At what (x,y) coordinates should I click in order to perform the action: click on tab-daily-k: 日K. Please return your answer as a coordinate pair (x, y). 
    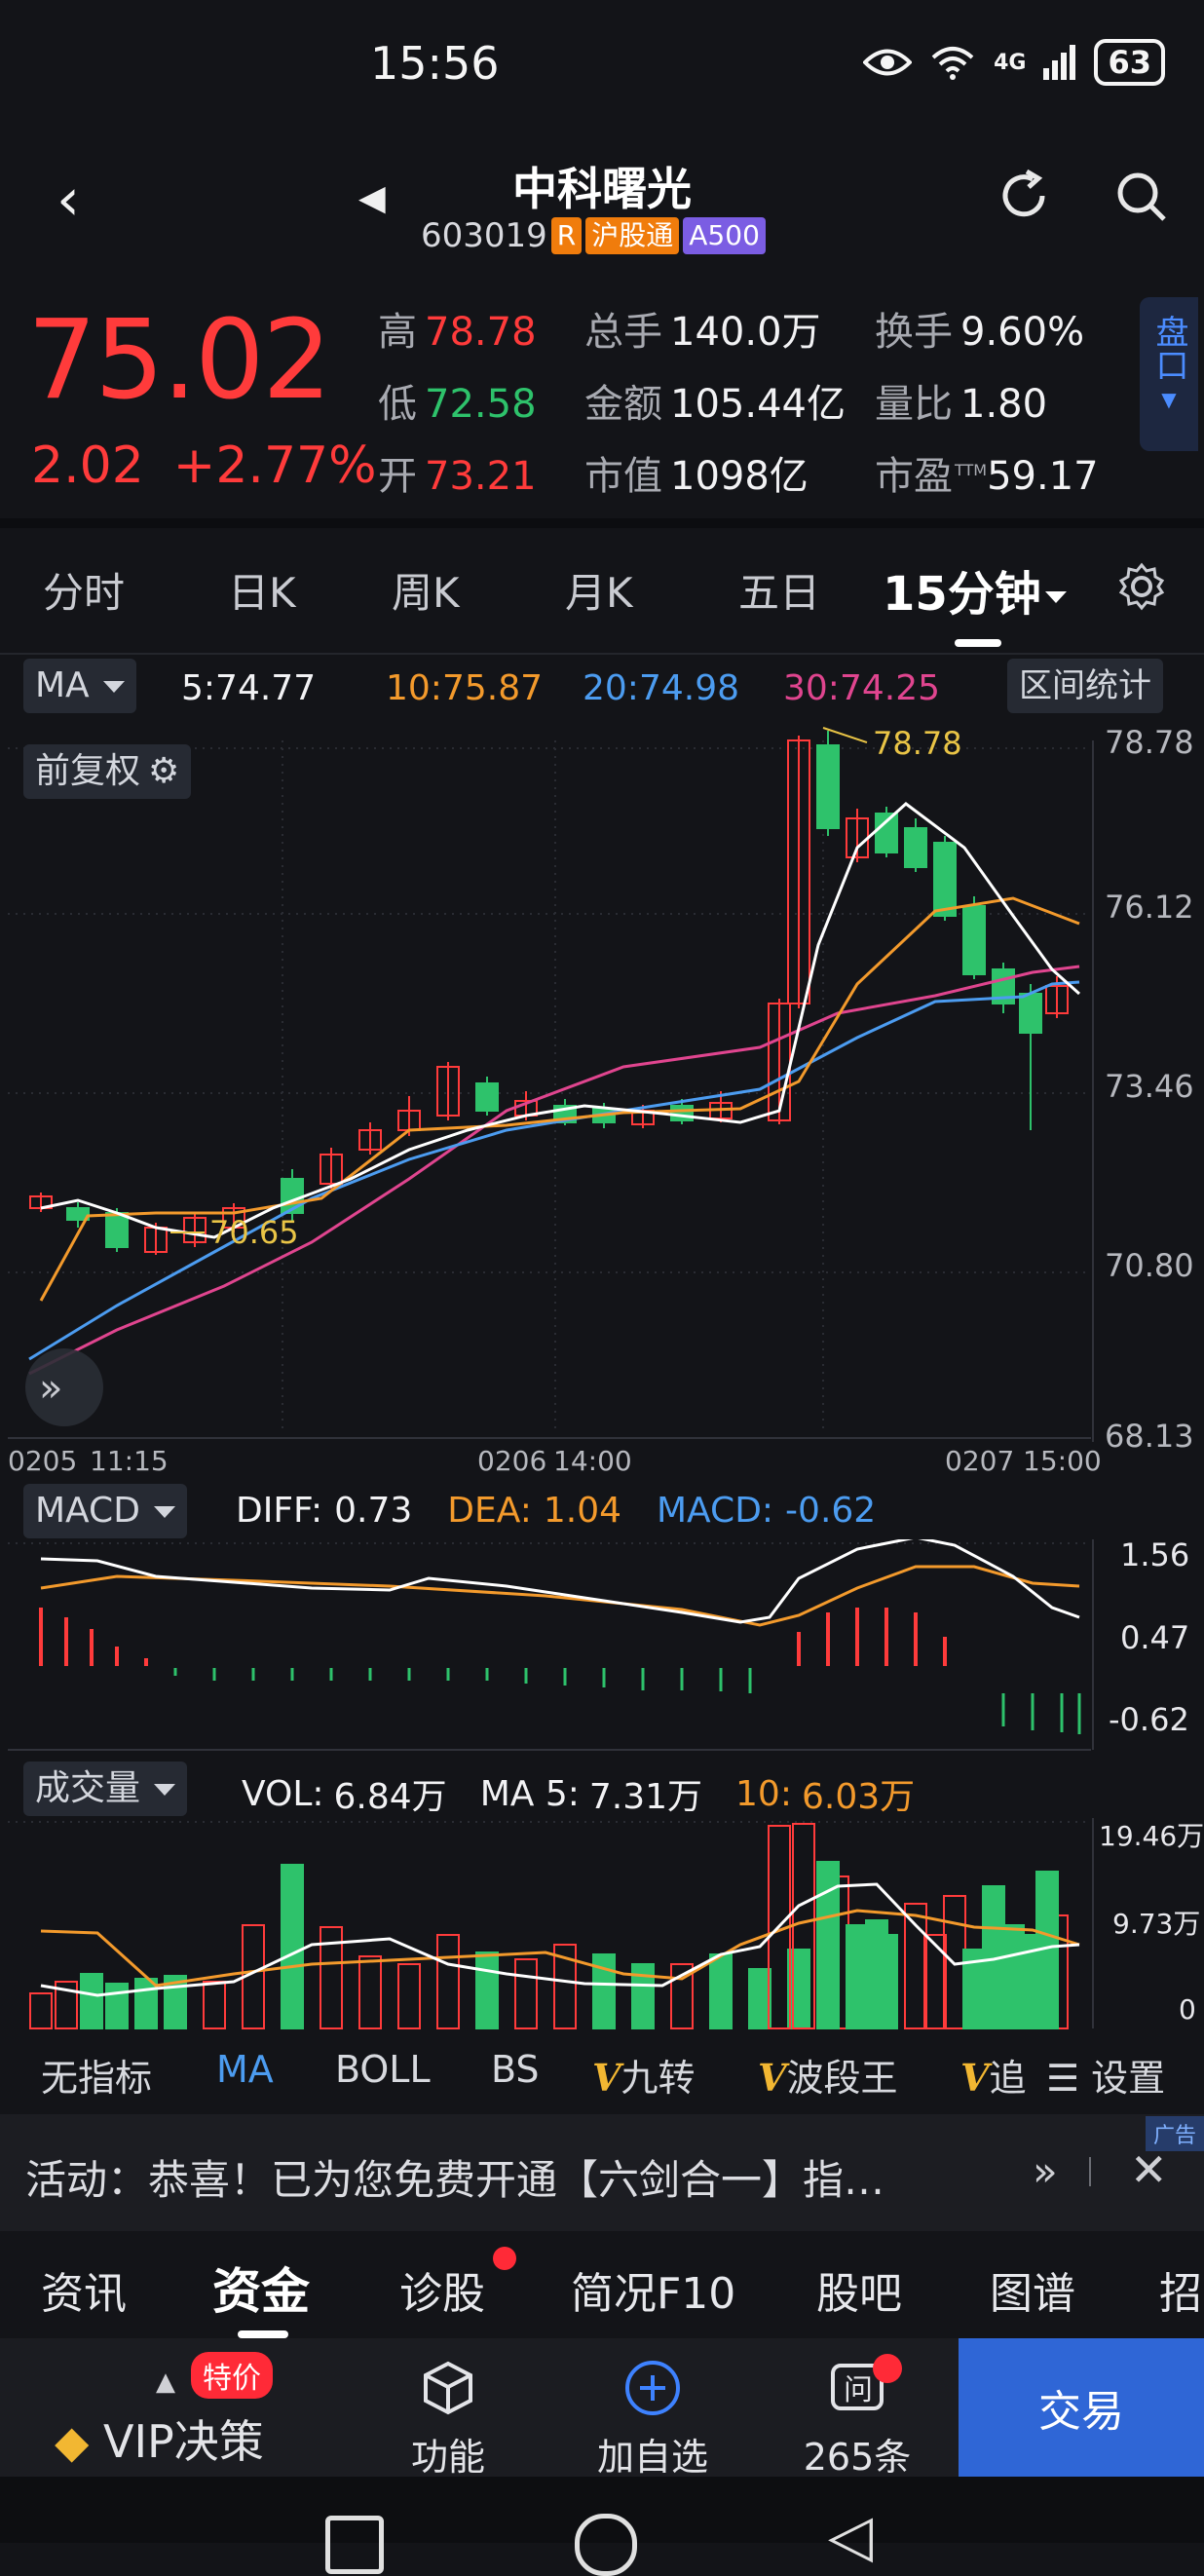
    Looking at the image, I should click on (262, 590).